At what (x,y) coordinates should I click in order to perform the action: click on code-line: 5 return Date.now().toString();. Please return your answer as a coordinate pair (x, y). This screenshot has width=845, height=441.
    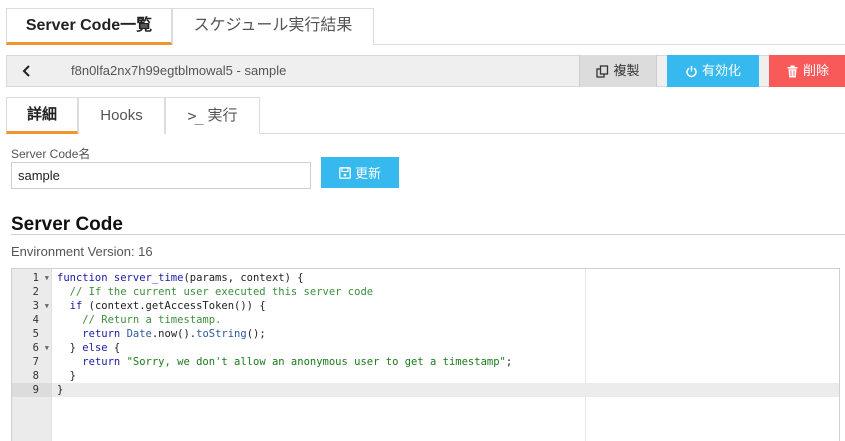
    Looking at the image, I should click on (425, 334).